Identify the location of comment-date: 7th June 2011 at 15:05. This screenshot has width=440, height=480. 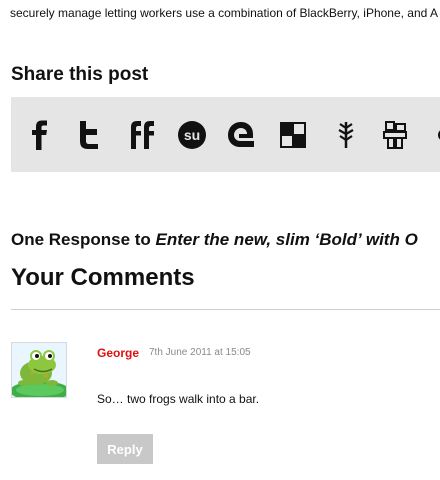
(200, 352).